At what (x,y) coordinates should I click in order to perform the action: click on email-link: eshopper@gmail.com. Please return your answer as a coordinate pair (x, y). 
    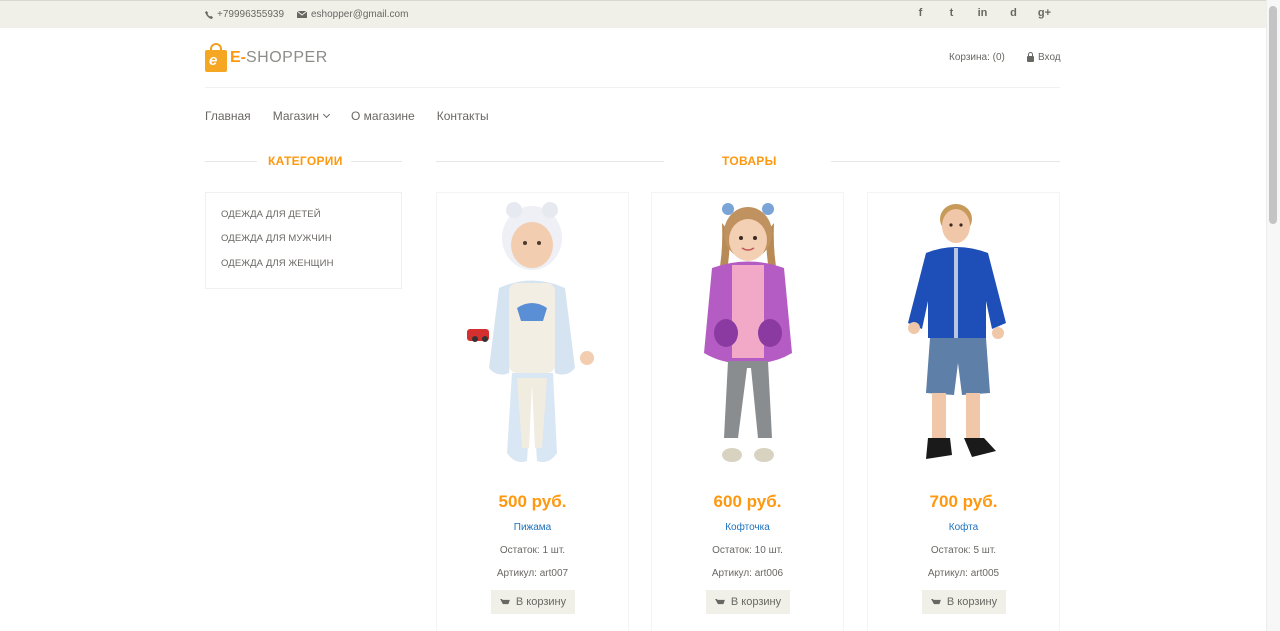
    Looking at the image, I should click on (352, 14).